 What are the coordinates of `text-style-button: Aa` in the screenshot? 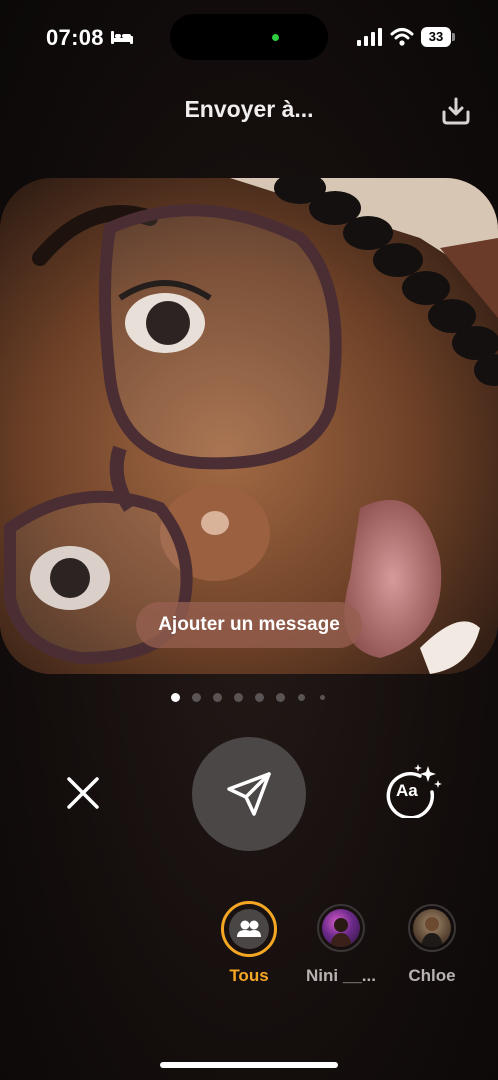 It's located at (414, 790).